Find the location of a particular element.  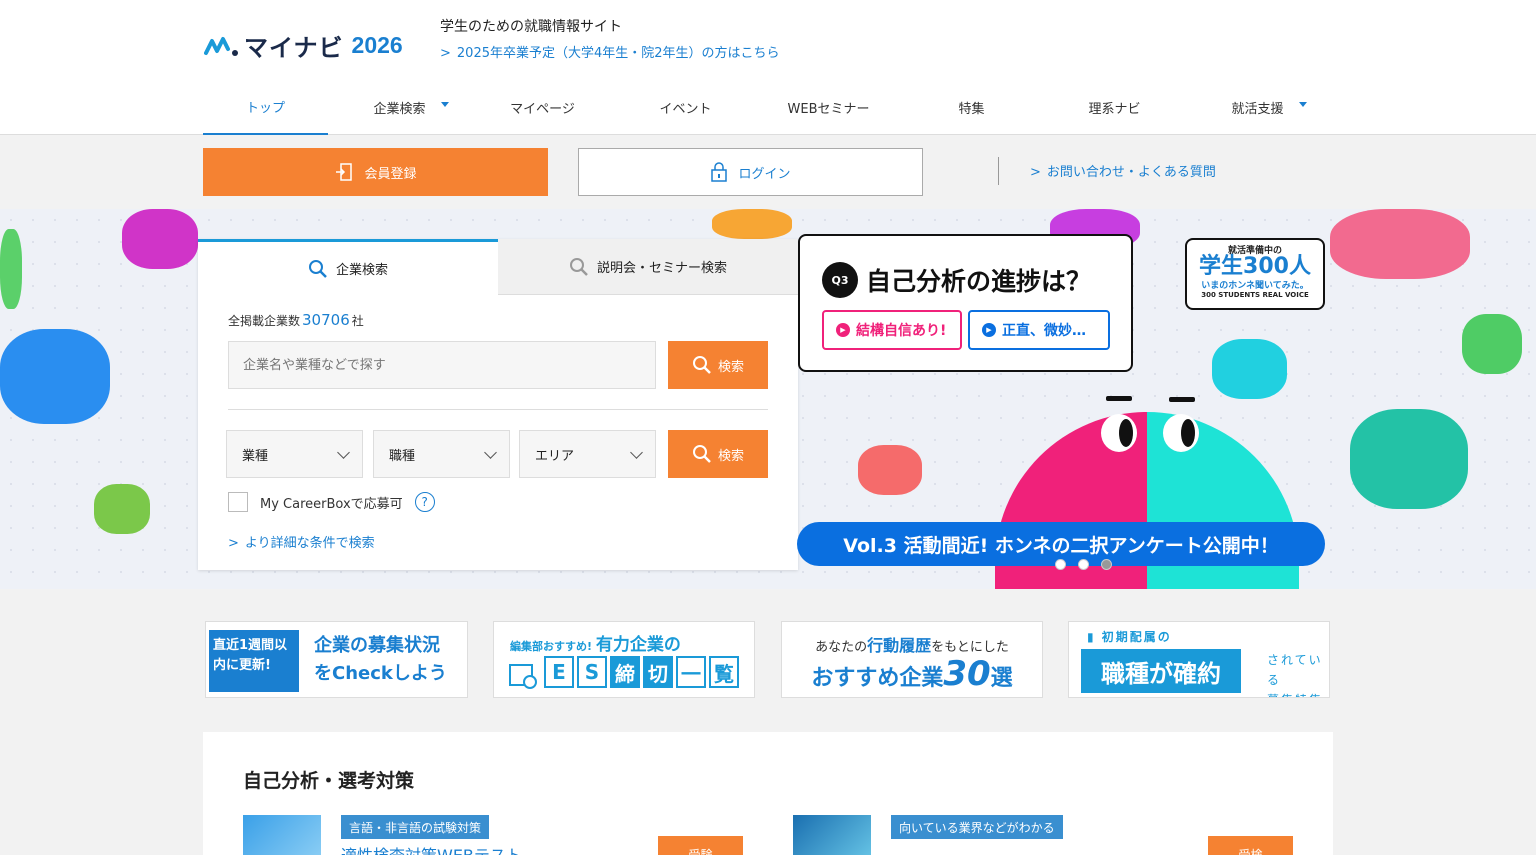

promo-top-big: 有力企業の is located at coordinates (638, 645).